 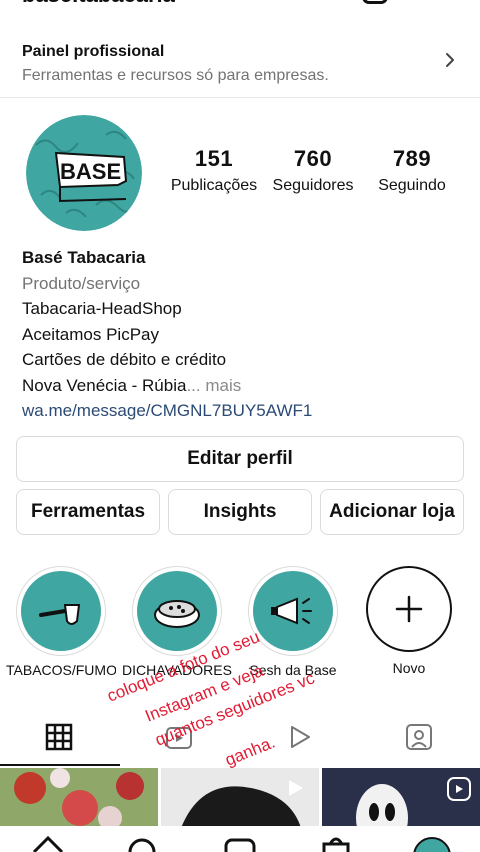 I want to click on add-shop-button: Adicionar loja, so click(x=392, y=512).